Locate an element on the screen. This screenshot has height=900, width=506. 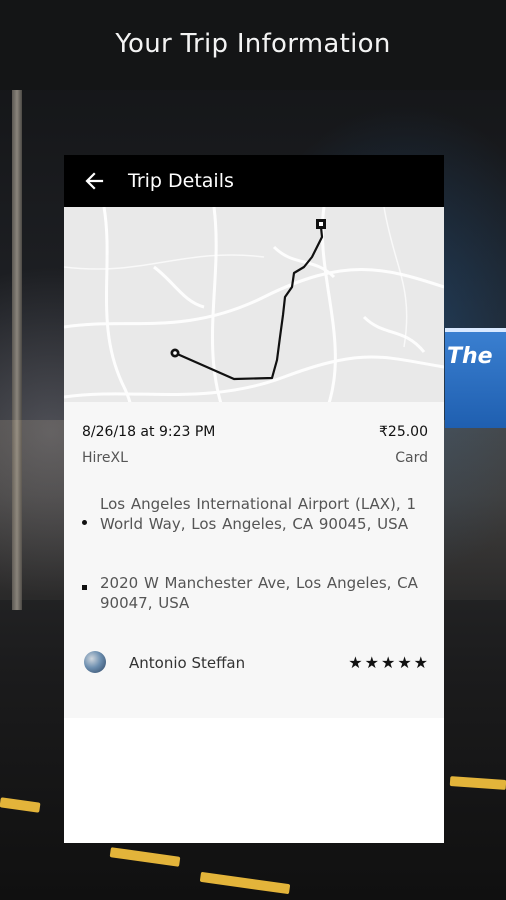
rating-stars-icon: ★★★★★ is located at coordinates (389, 662).